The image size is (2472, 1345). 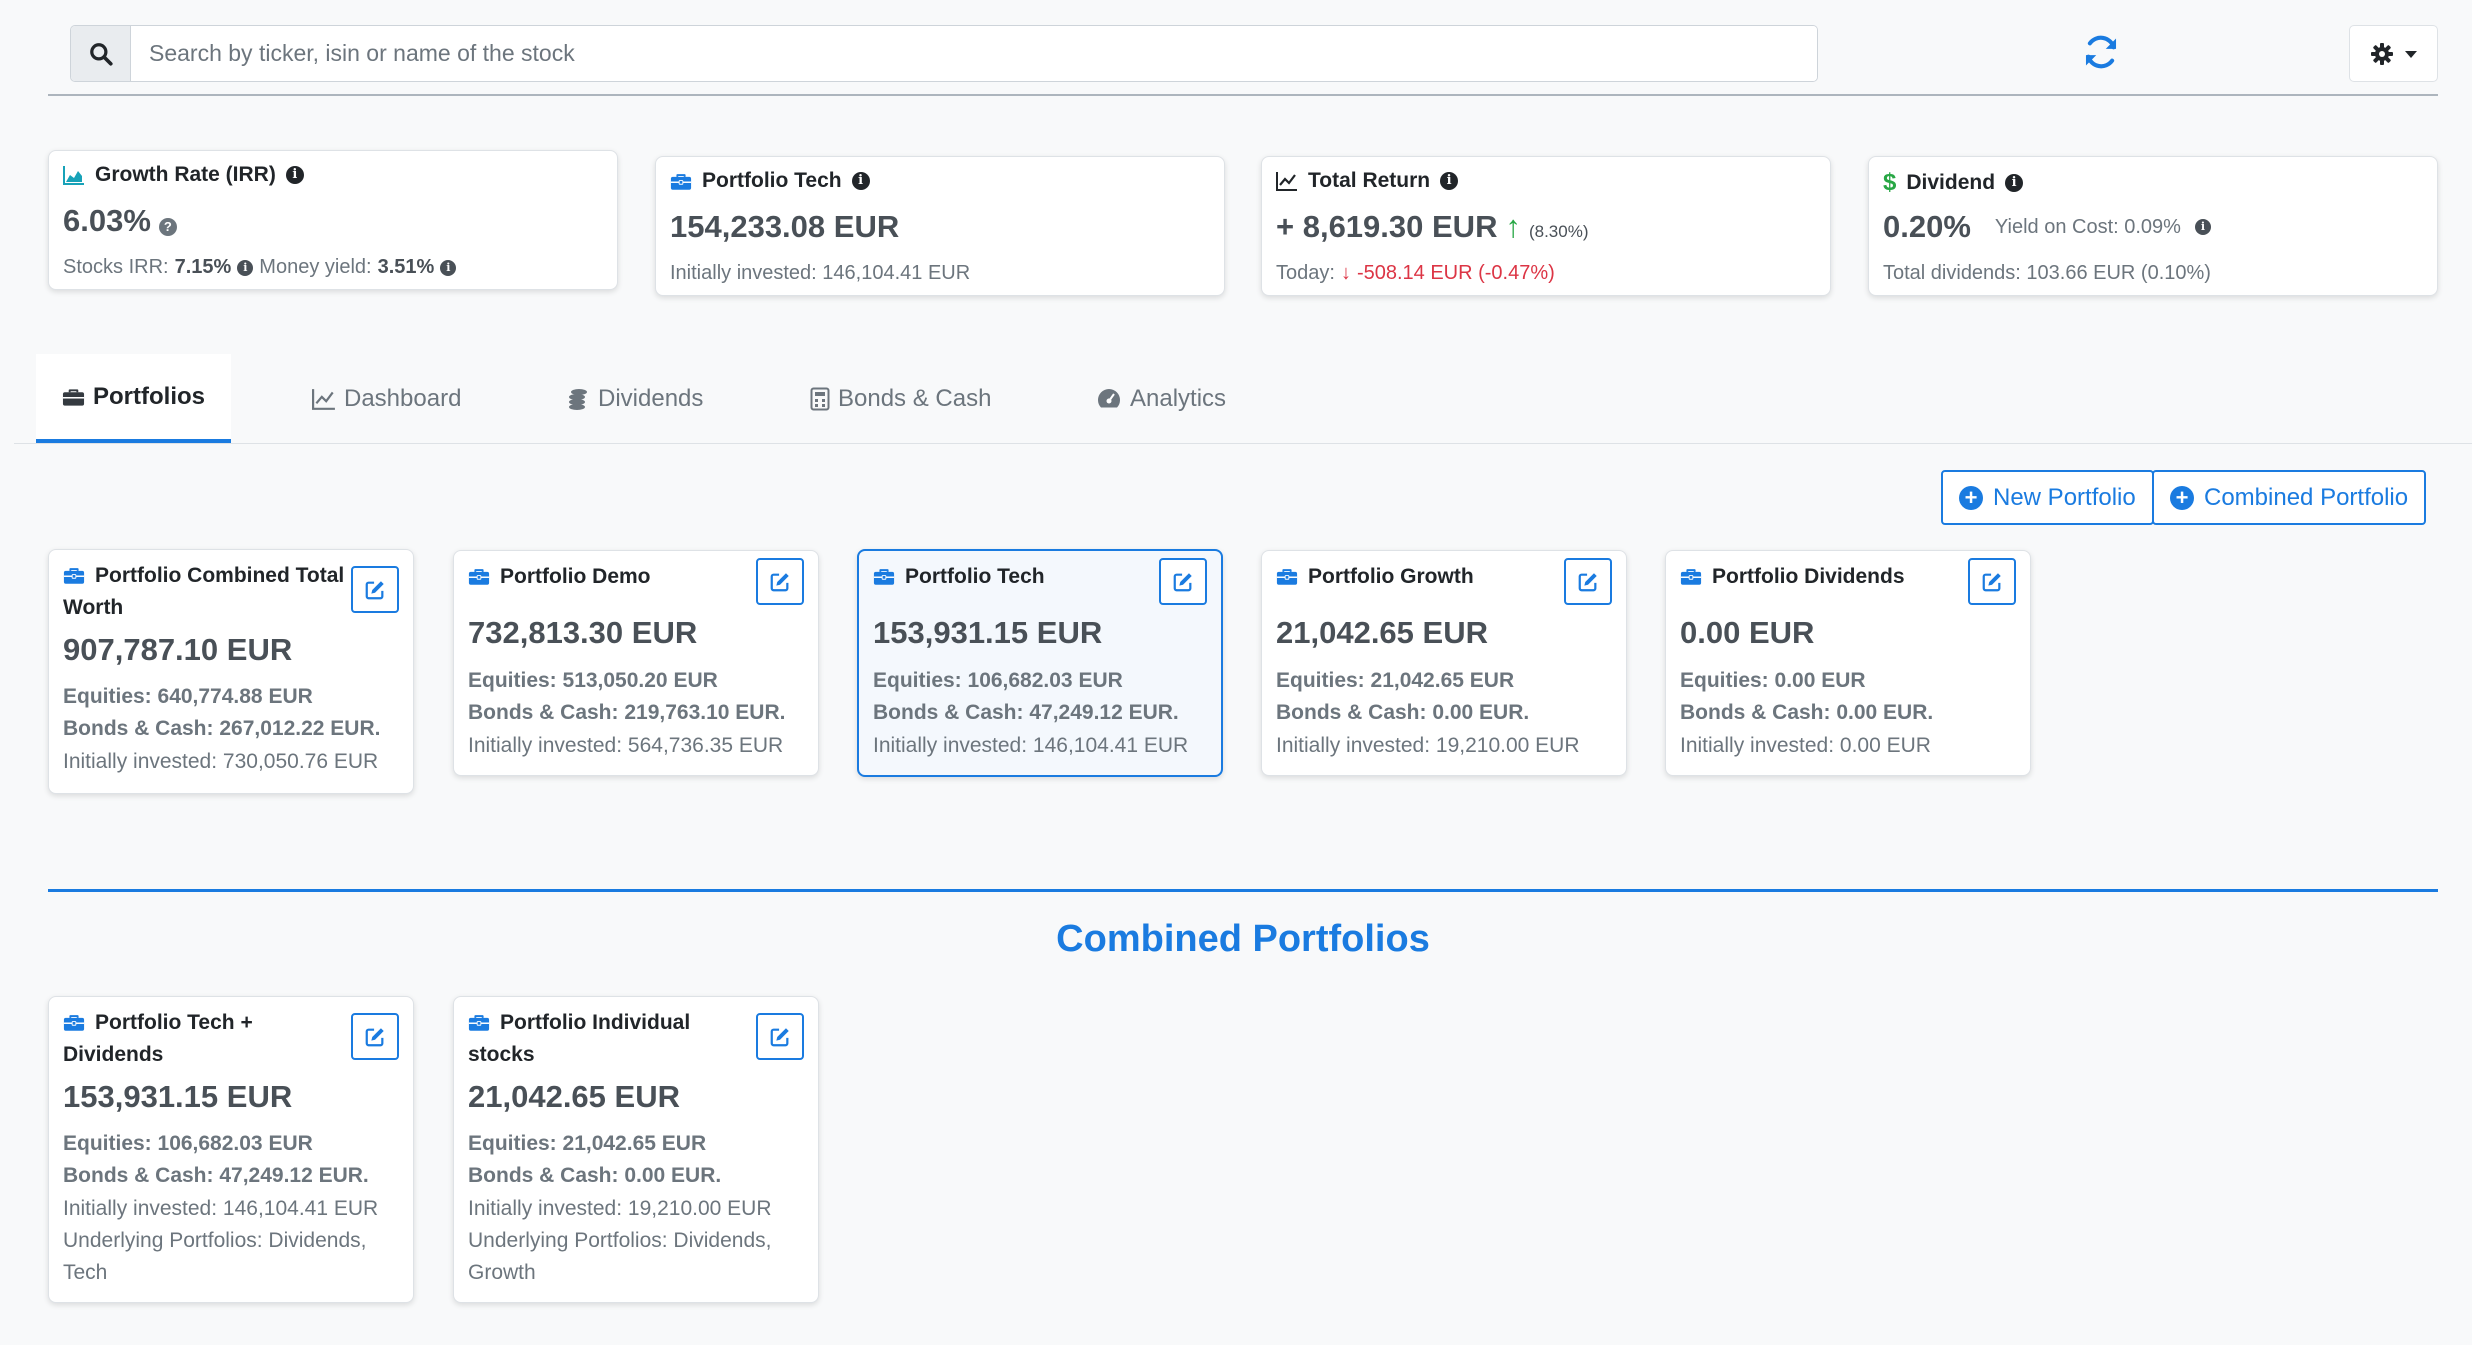 What do you see at coordinates (1286, 181) in the screenshot?
I see `line-chart-icon` at bounding box center [1286, 181].